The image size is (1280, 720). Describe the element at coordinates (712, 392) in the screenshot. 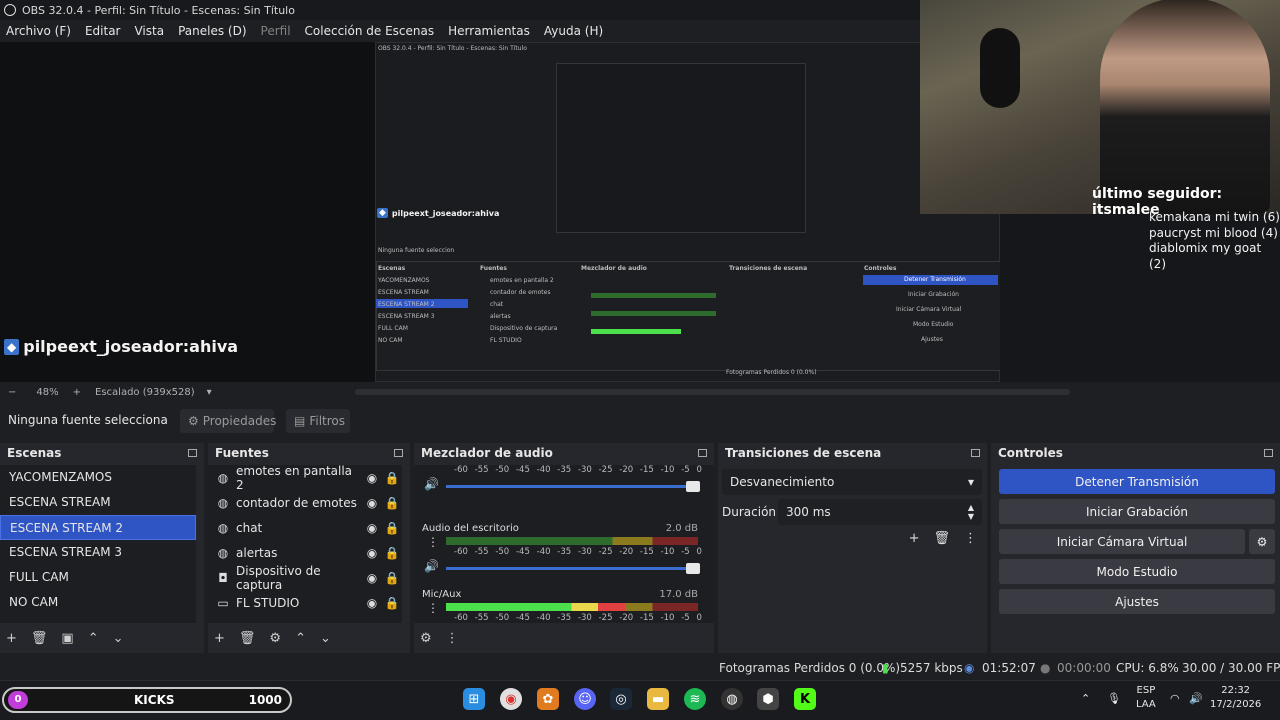

I see `preview-scrollbar` at that location.